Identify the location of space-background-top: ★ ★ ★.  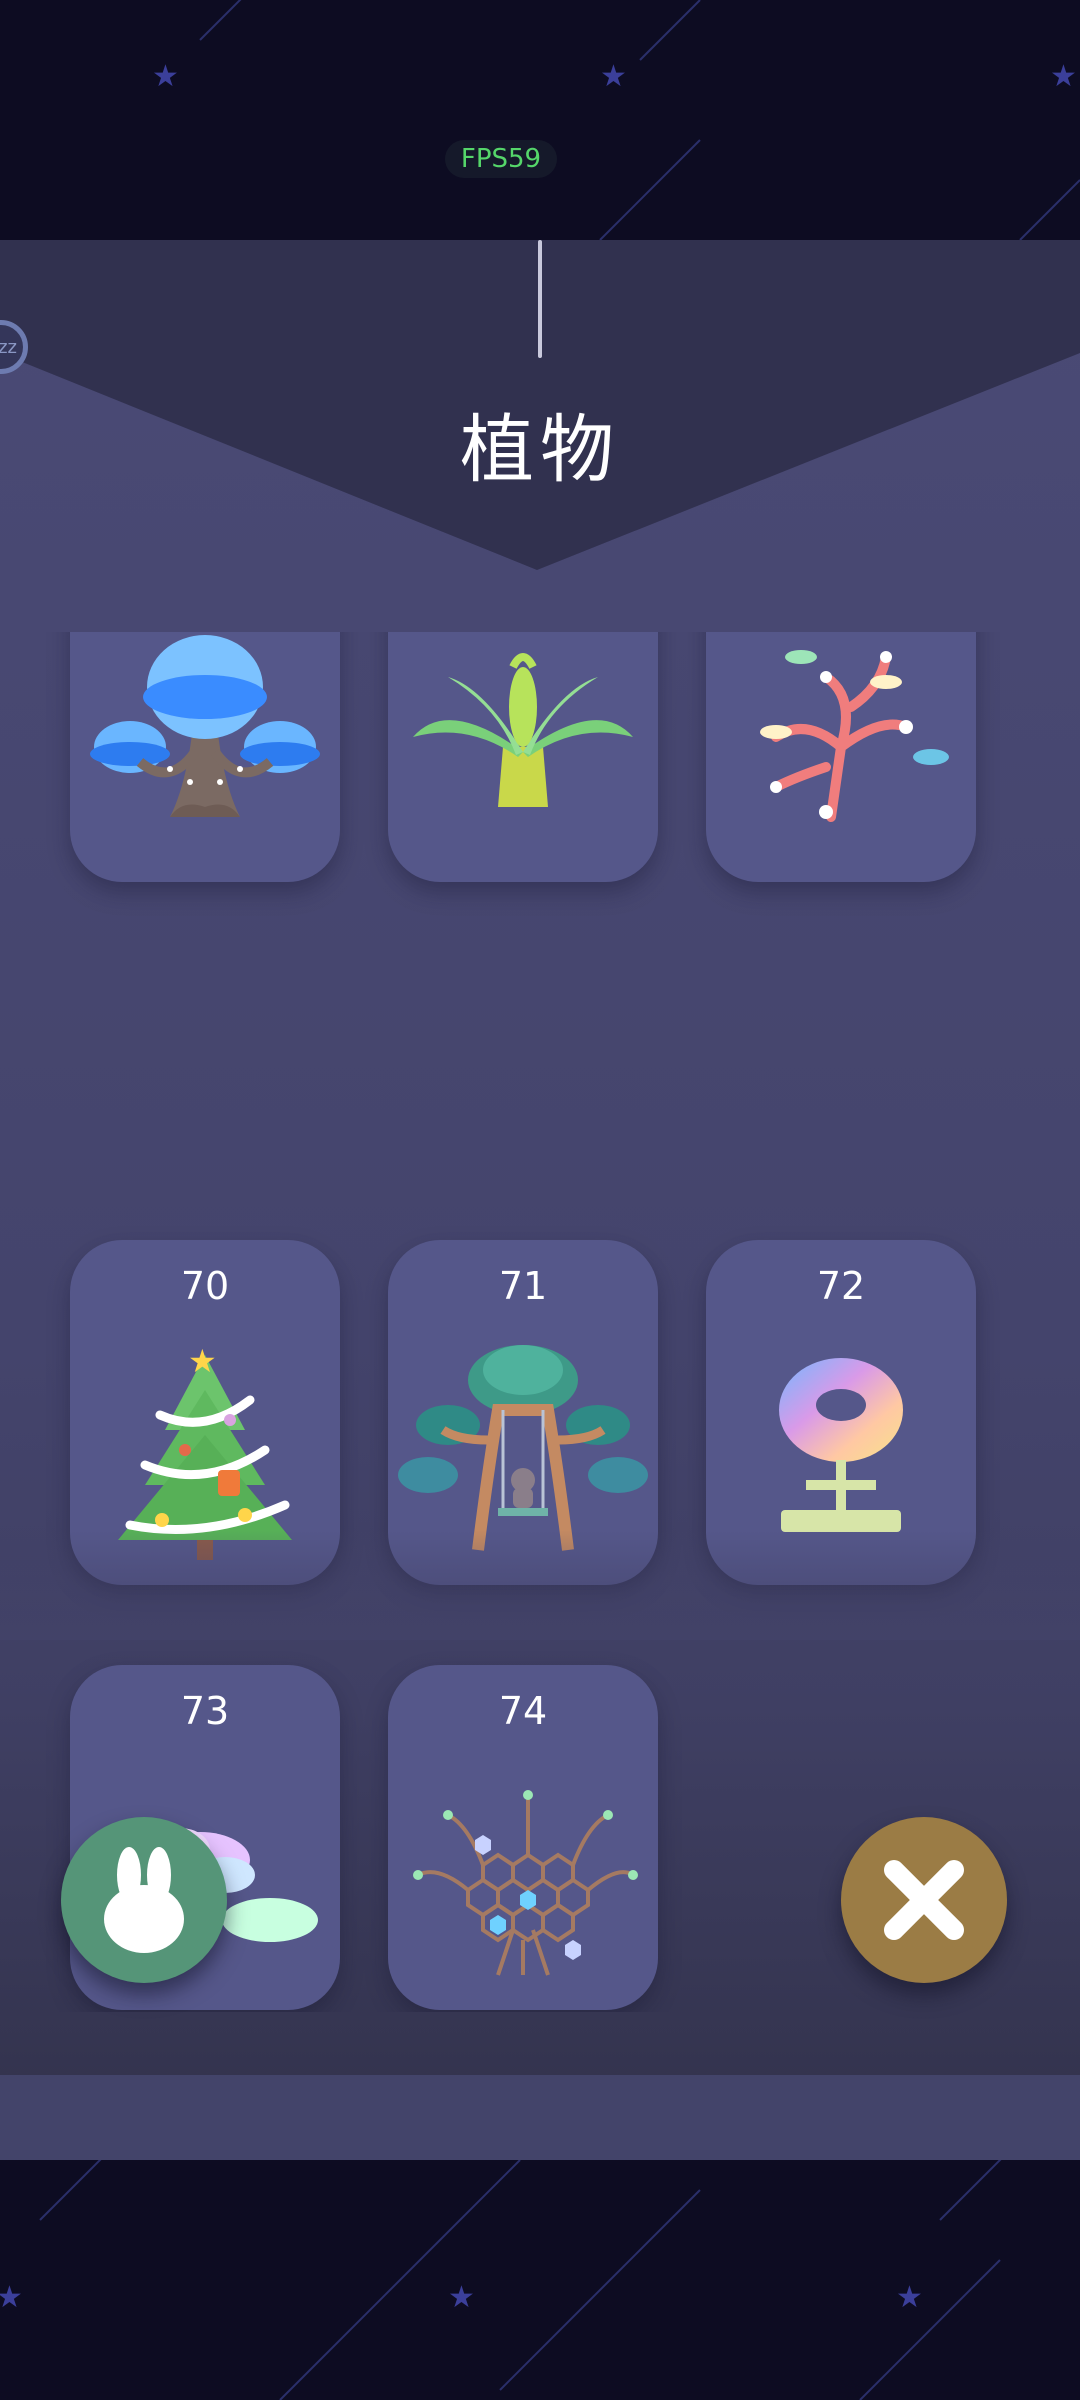
(540, 120).